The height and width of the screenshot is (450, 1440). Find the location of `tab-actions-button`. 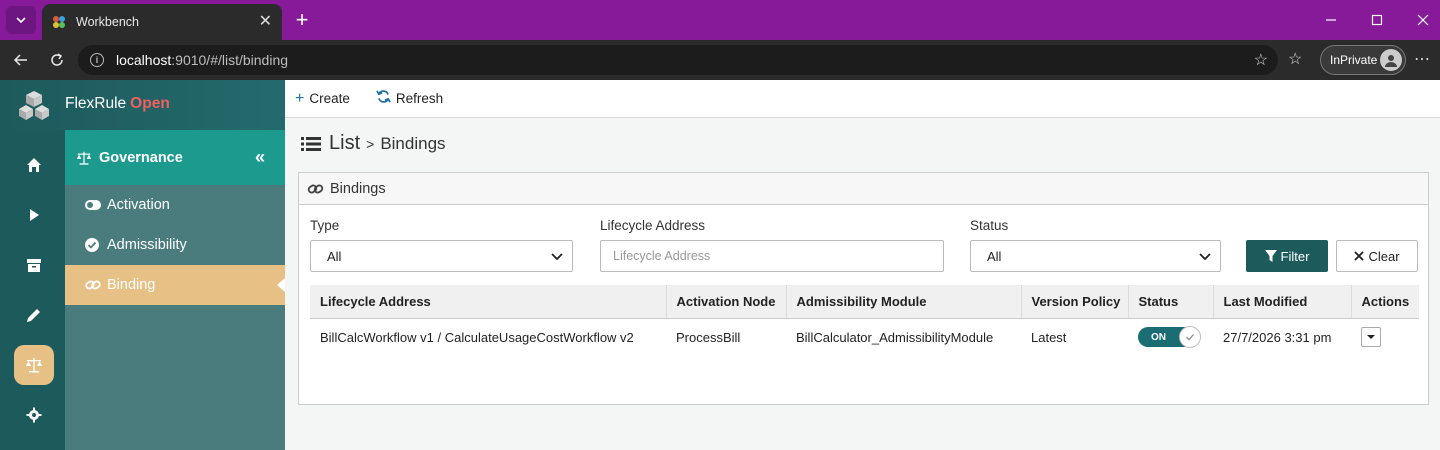

tab-actions-button is located at coordinates (21, 20).